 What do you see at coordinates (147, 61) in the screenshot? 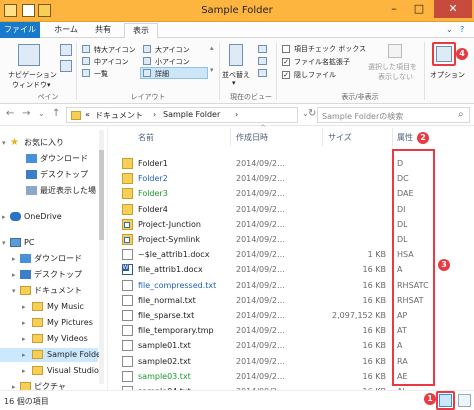
I see `small-icons-icon` at bounding box center [147, 61].